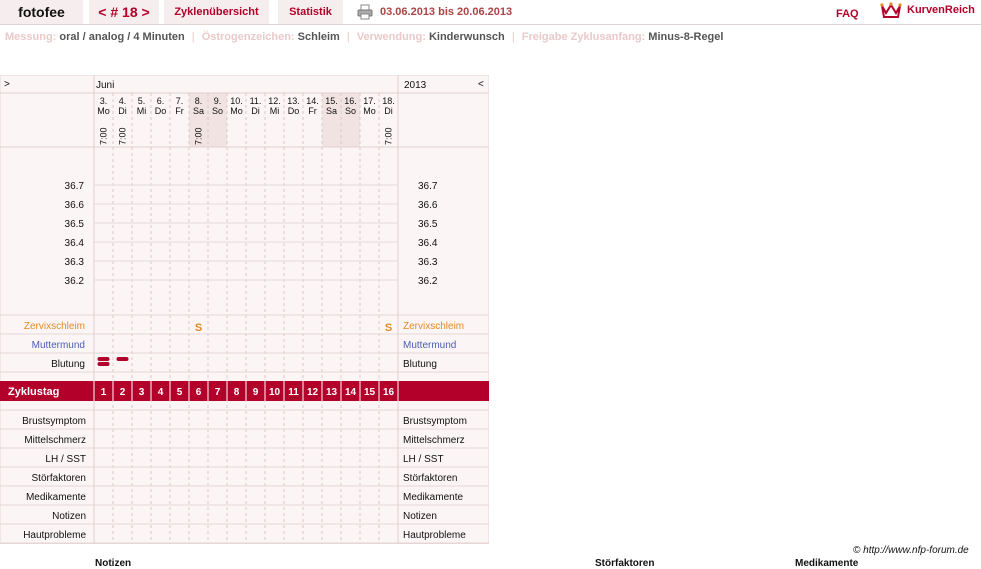  What do you see at coordinates (161, 392) in the screenshot?
I see `cycle-day-number: 4` at bounding box center [161, 392].